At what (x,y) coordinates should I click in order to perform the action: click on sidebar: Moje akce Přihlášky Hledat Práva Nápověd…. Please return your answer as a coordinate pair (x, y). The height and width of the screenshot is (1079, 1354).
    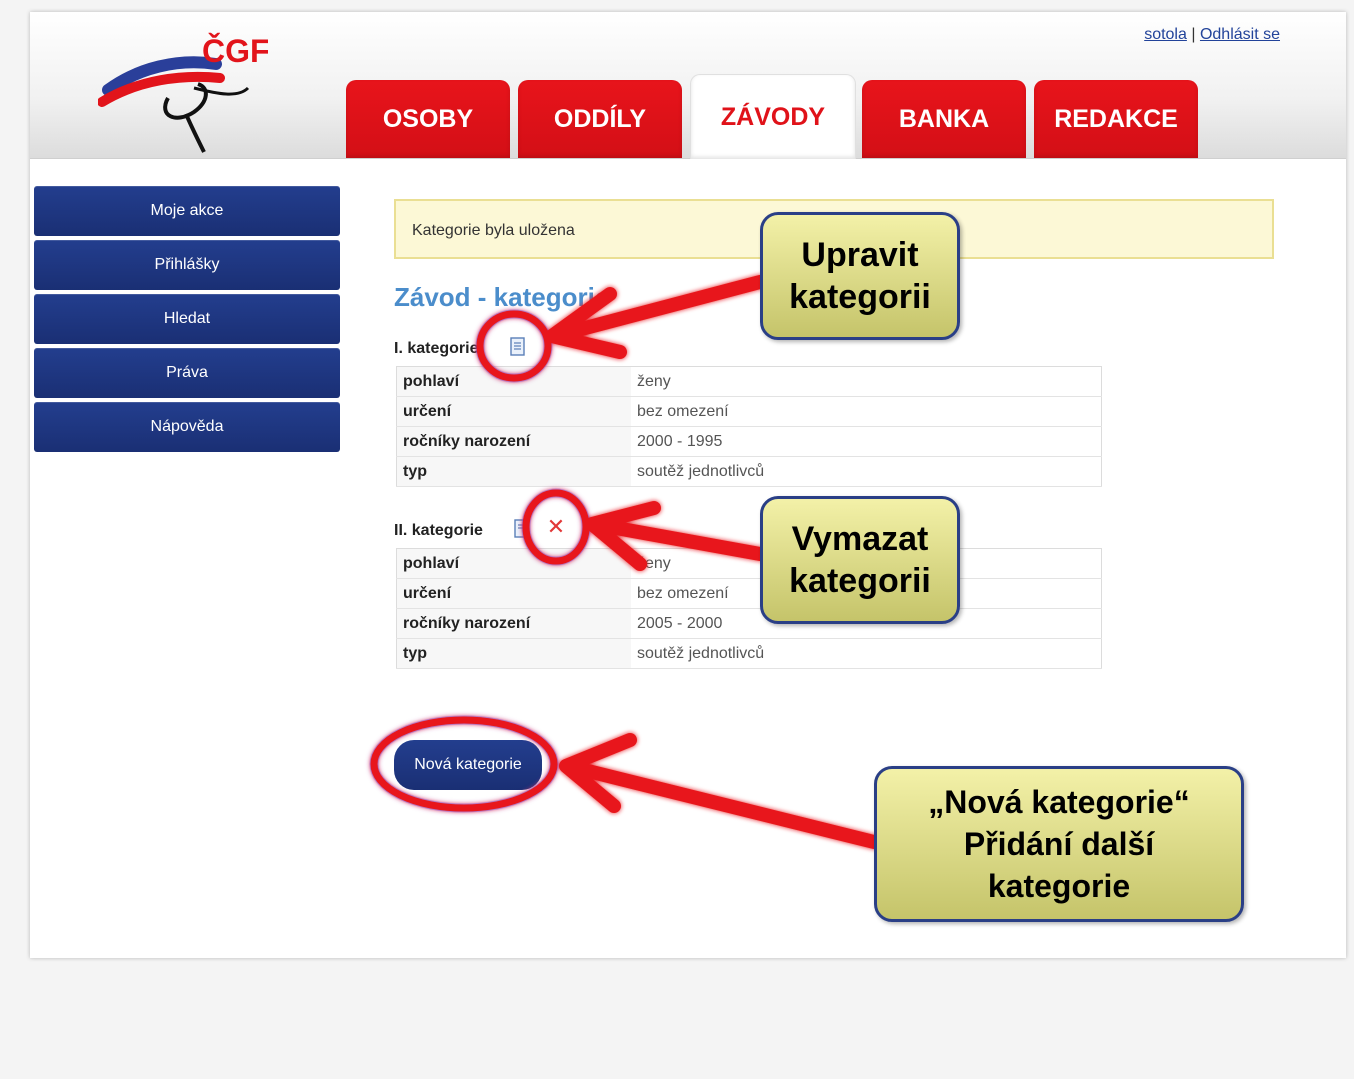
    Looking at the image, I should click on (187, 321).